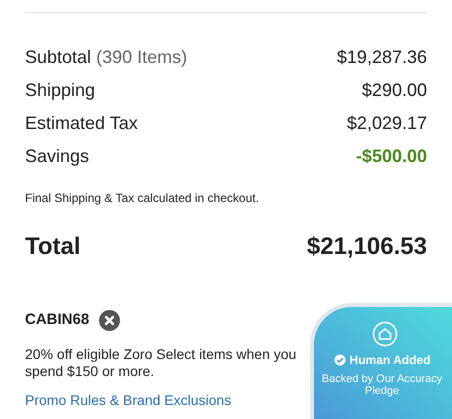 This screenshot has height=419, width=452. Describe the element at coordinates (391, 156) in the screenshot. I see `summary-value: -$500.00` at that location.